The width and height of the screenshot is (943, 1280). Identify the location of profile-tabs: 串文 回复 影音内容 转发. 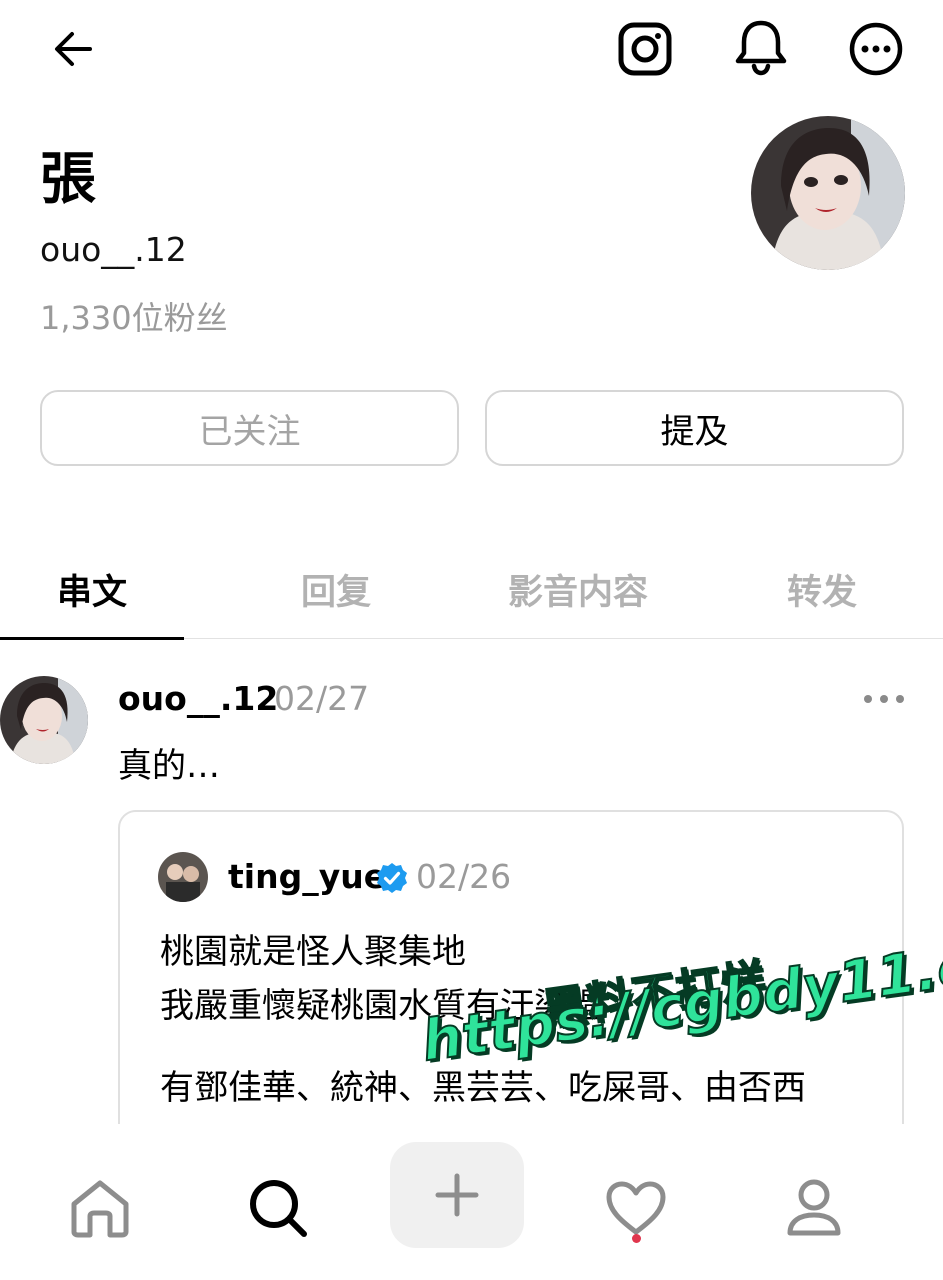
(471, 590).